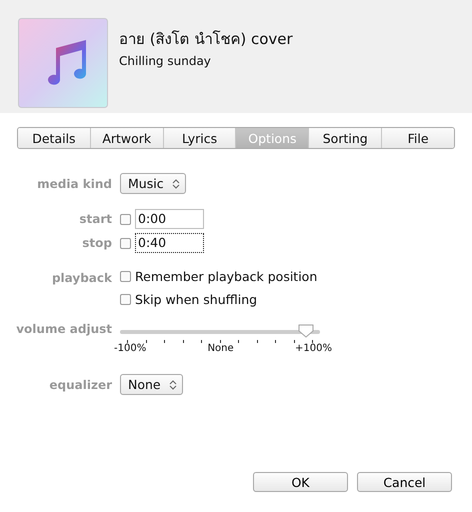  Describe the element at coordinates (169, 219) in the screenshot. I see `time-field: 0:00` at that location.